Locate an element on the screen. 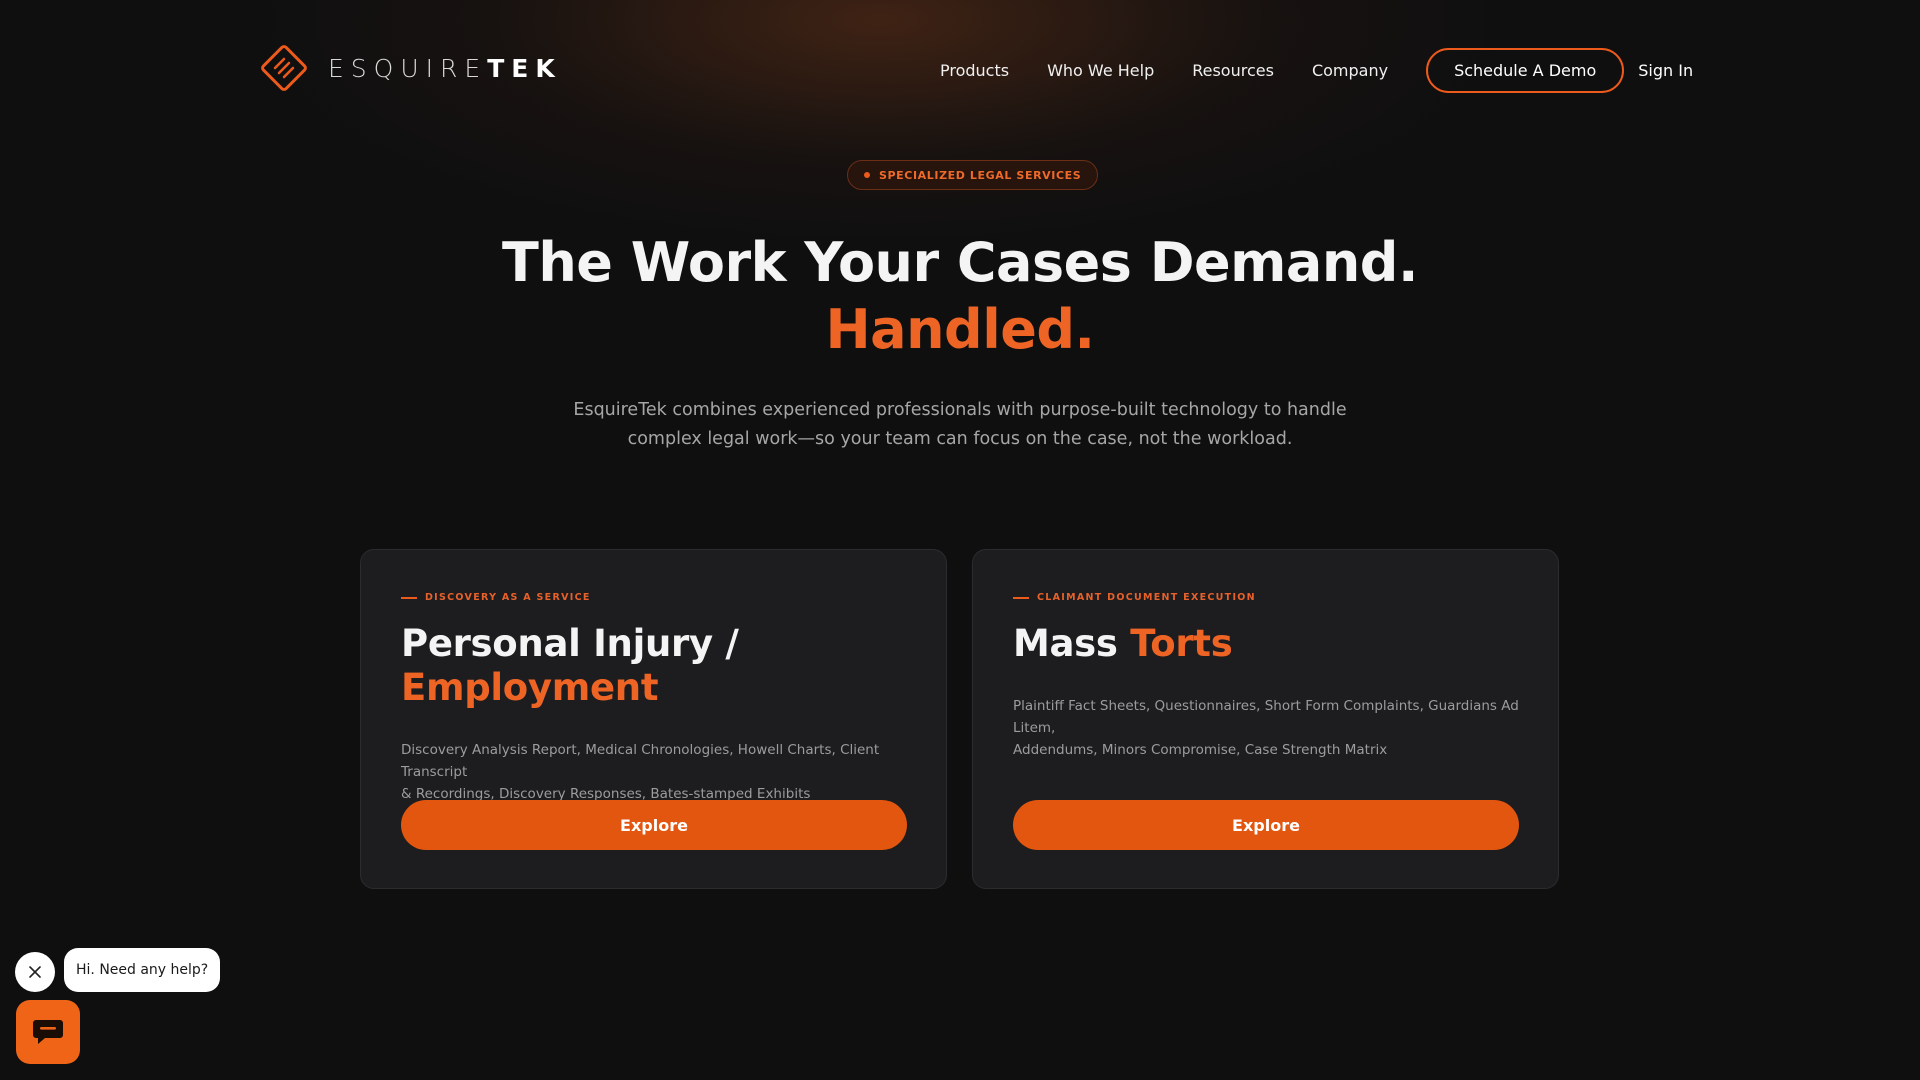  chat-launcher-button is located at coordinates (48, 1032).